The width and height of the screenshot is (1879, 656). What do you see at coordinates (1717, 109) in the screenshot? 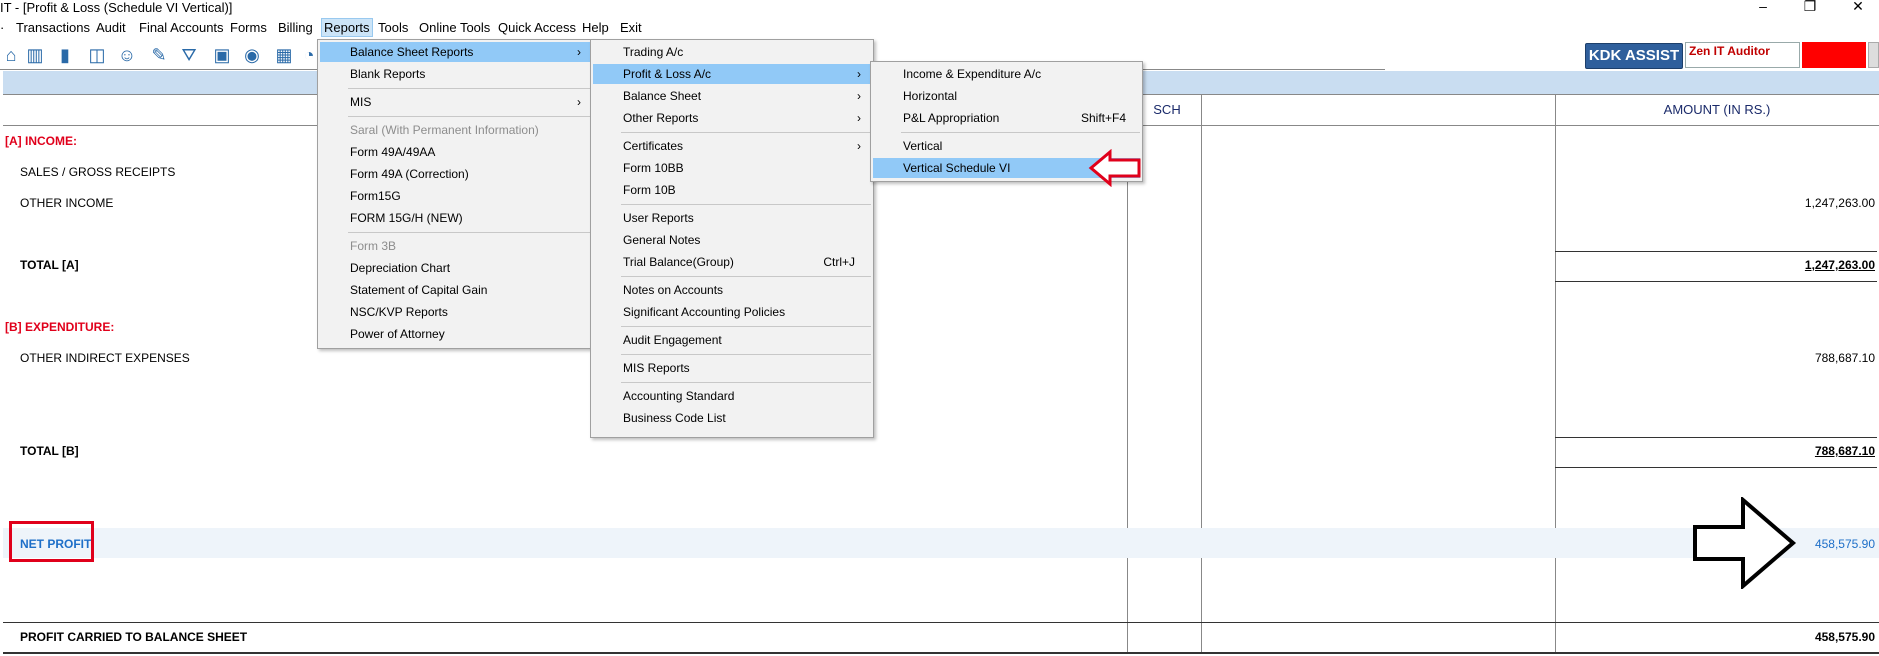
I see `amount-column-header: AMOUNT (IN RS.)` at bounding box center [1717, 109].